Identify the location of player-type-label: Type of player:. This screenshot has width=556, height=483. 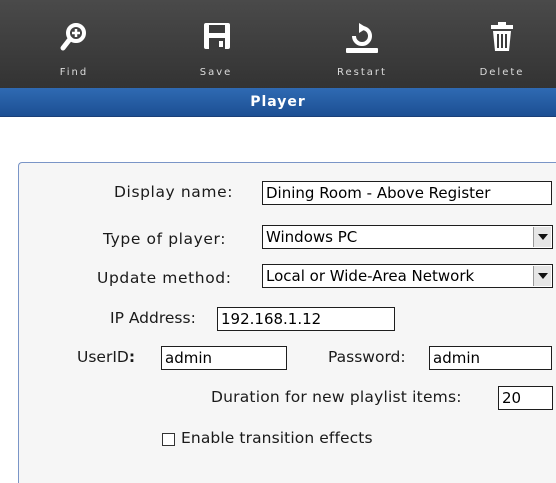
(165, 239).